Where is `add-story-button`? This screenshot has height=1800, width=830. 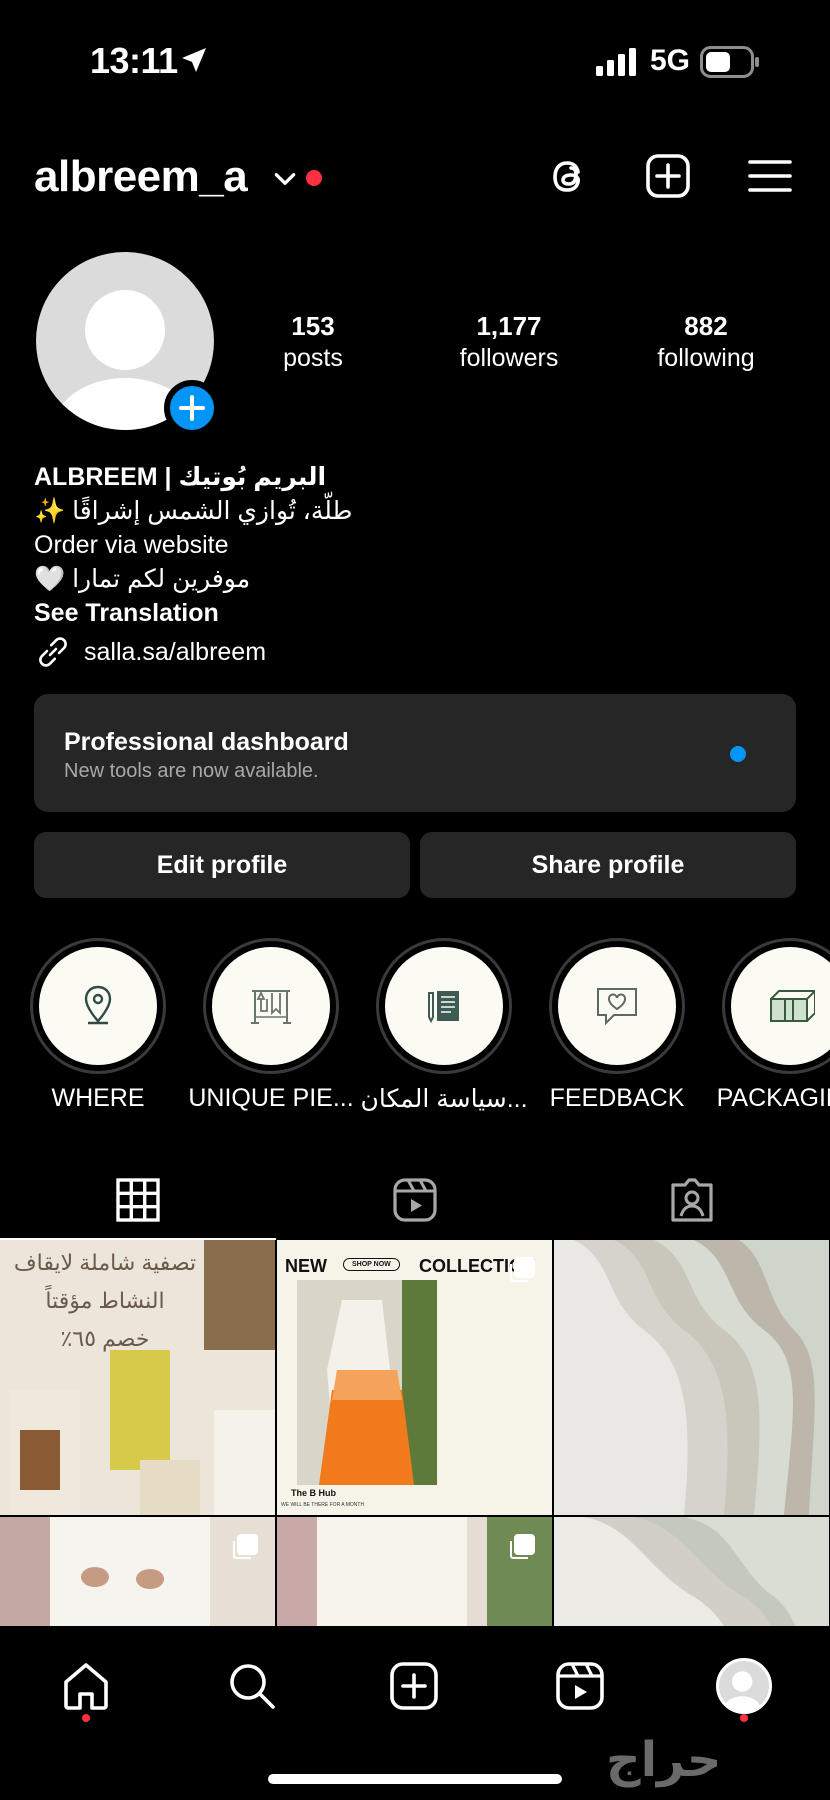 add-story-button is located at coordinates (192, 408).